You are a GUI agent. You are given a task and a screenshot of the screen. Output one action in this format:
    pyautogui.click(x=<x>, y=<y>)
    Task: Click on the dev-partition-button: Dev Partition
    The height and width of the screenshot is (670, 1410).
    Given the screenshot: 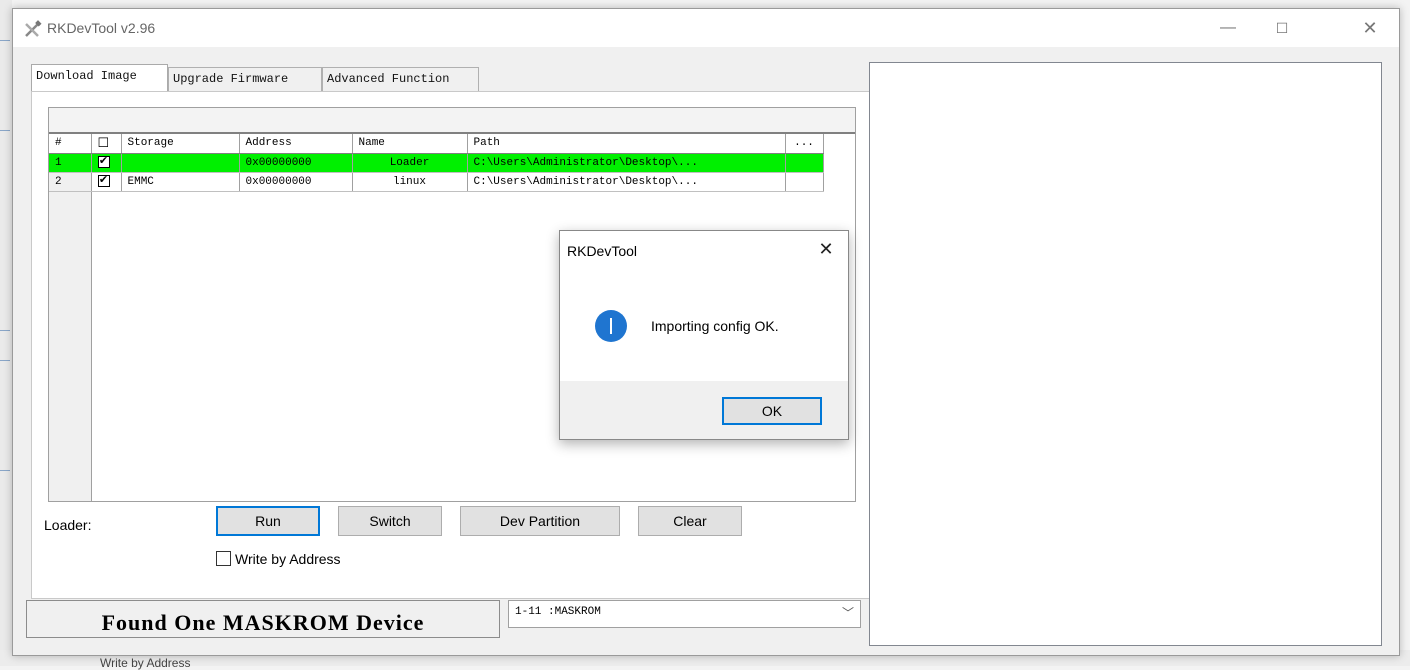 What is the action you would take?
    pyautogui.click(x=540, y=521)
    